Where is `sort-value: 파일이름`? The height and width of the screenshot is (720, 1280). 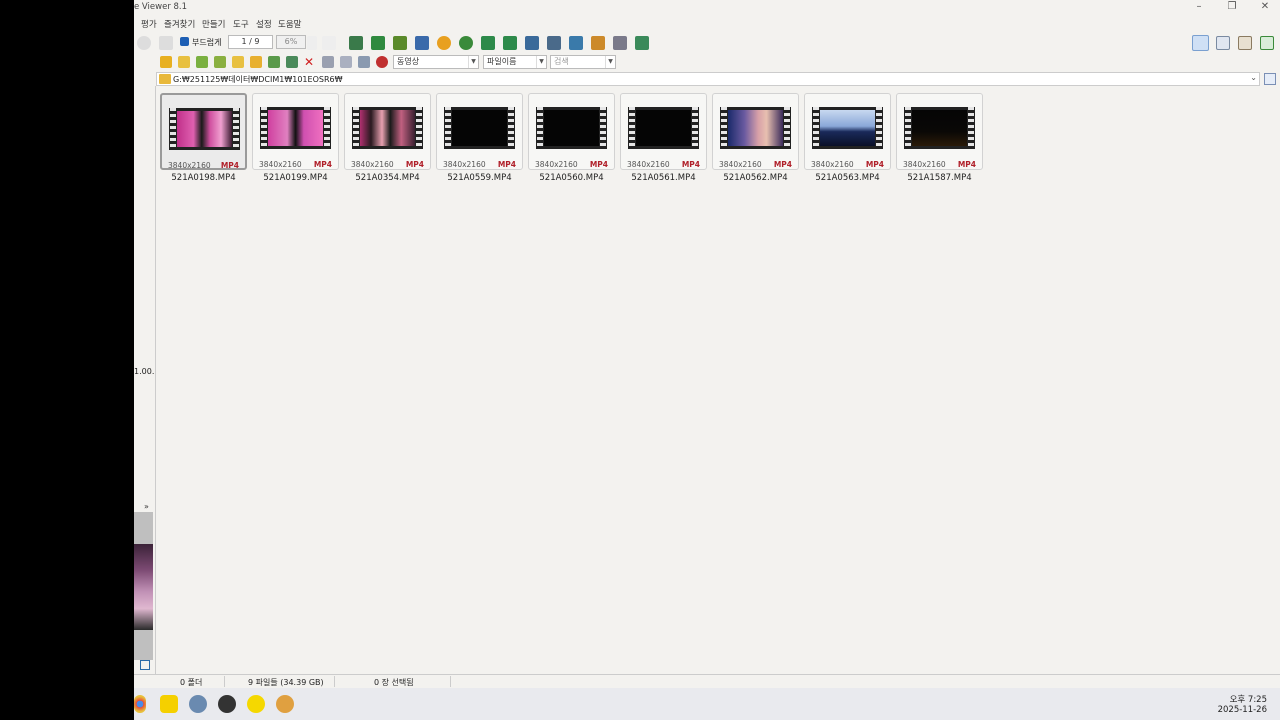
sort-value: 파일이름 is located at coordinates (502, 61).